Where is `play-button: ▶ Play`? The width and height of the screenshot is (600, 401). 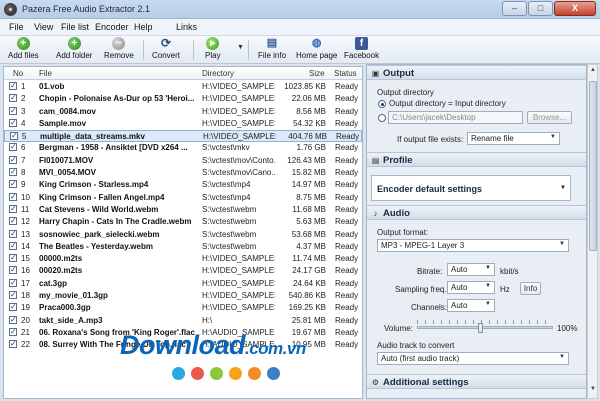
play-button: ▶ Play is located at coordinates (213, 50).